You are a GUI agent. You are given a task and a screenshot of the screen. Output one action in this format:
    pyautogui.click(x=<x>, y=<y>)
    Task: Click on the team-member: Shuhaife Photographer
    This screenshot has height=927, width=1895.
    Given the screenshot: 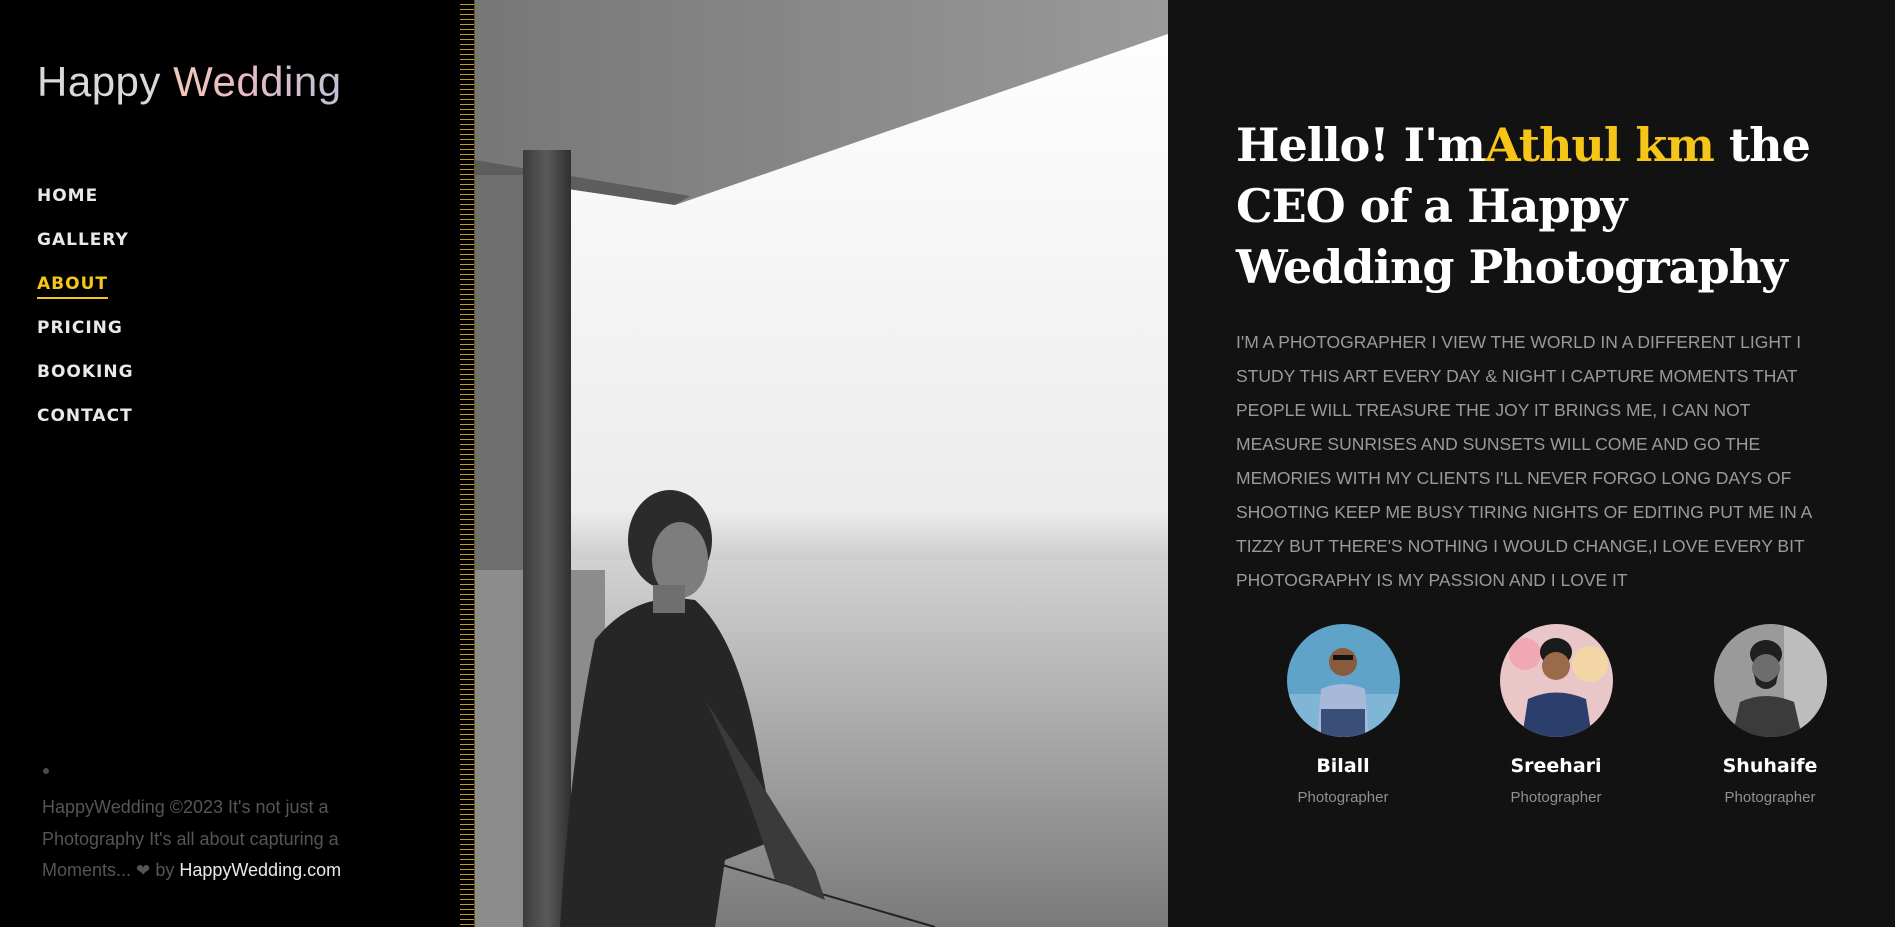 What is the action you would take?
    pyautogui.click(x=1770, y=716)
    